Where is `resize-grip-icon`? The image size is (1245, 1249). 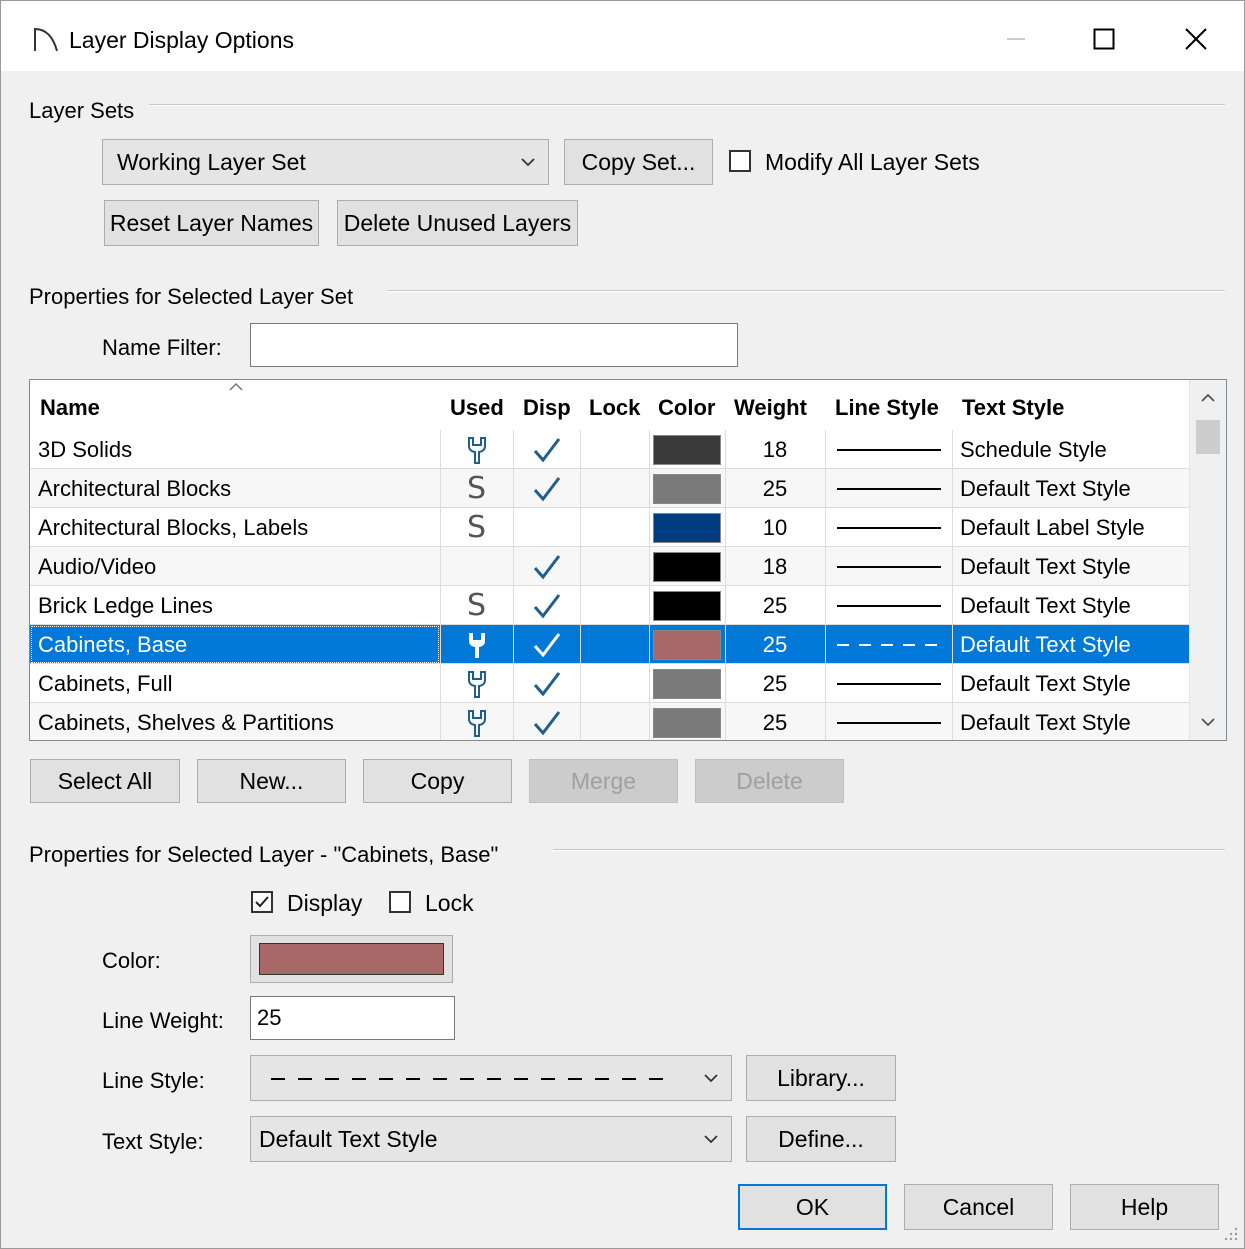
resize-grip-icon is located at coordinates (1231, 1234).